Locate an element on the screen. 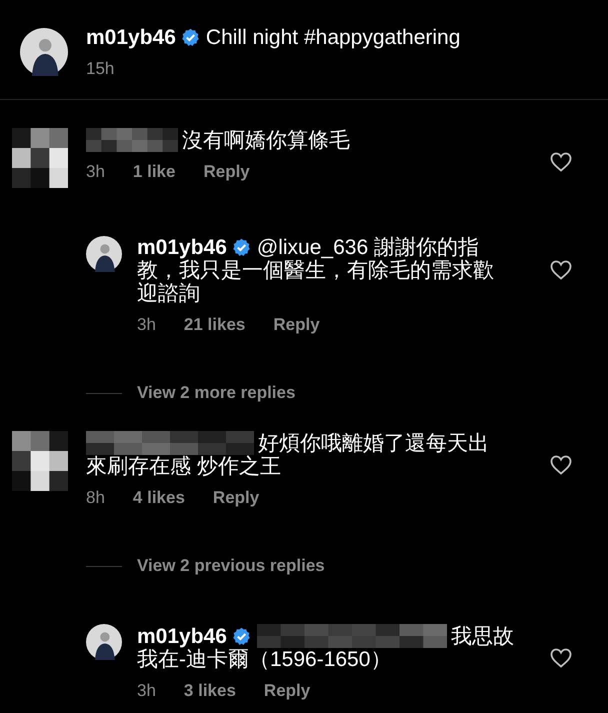 This screenshot has width=608, height=713. comment-text: 我在-迪卡爾（1596-1650） is located at coordinates (264, 659).